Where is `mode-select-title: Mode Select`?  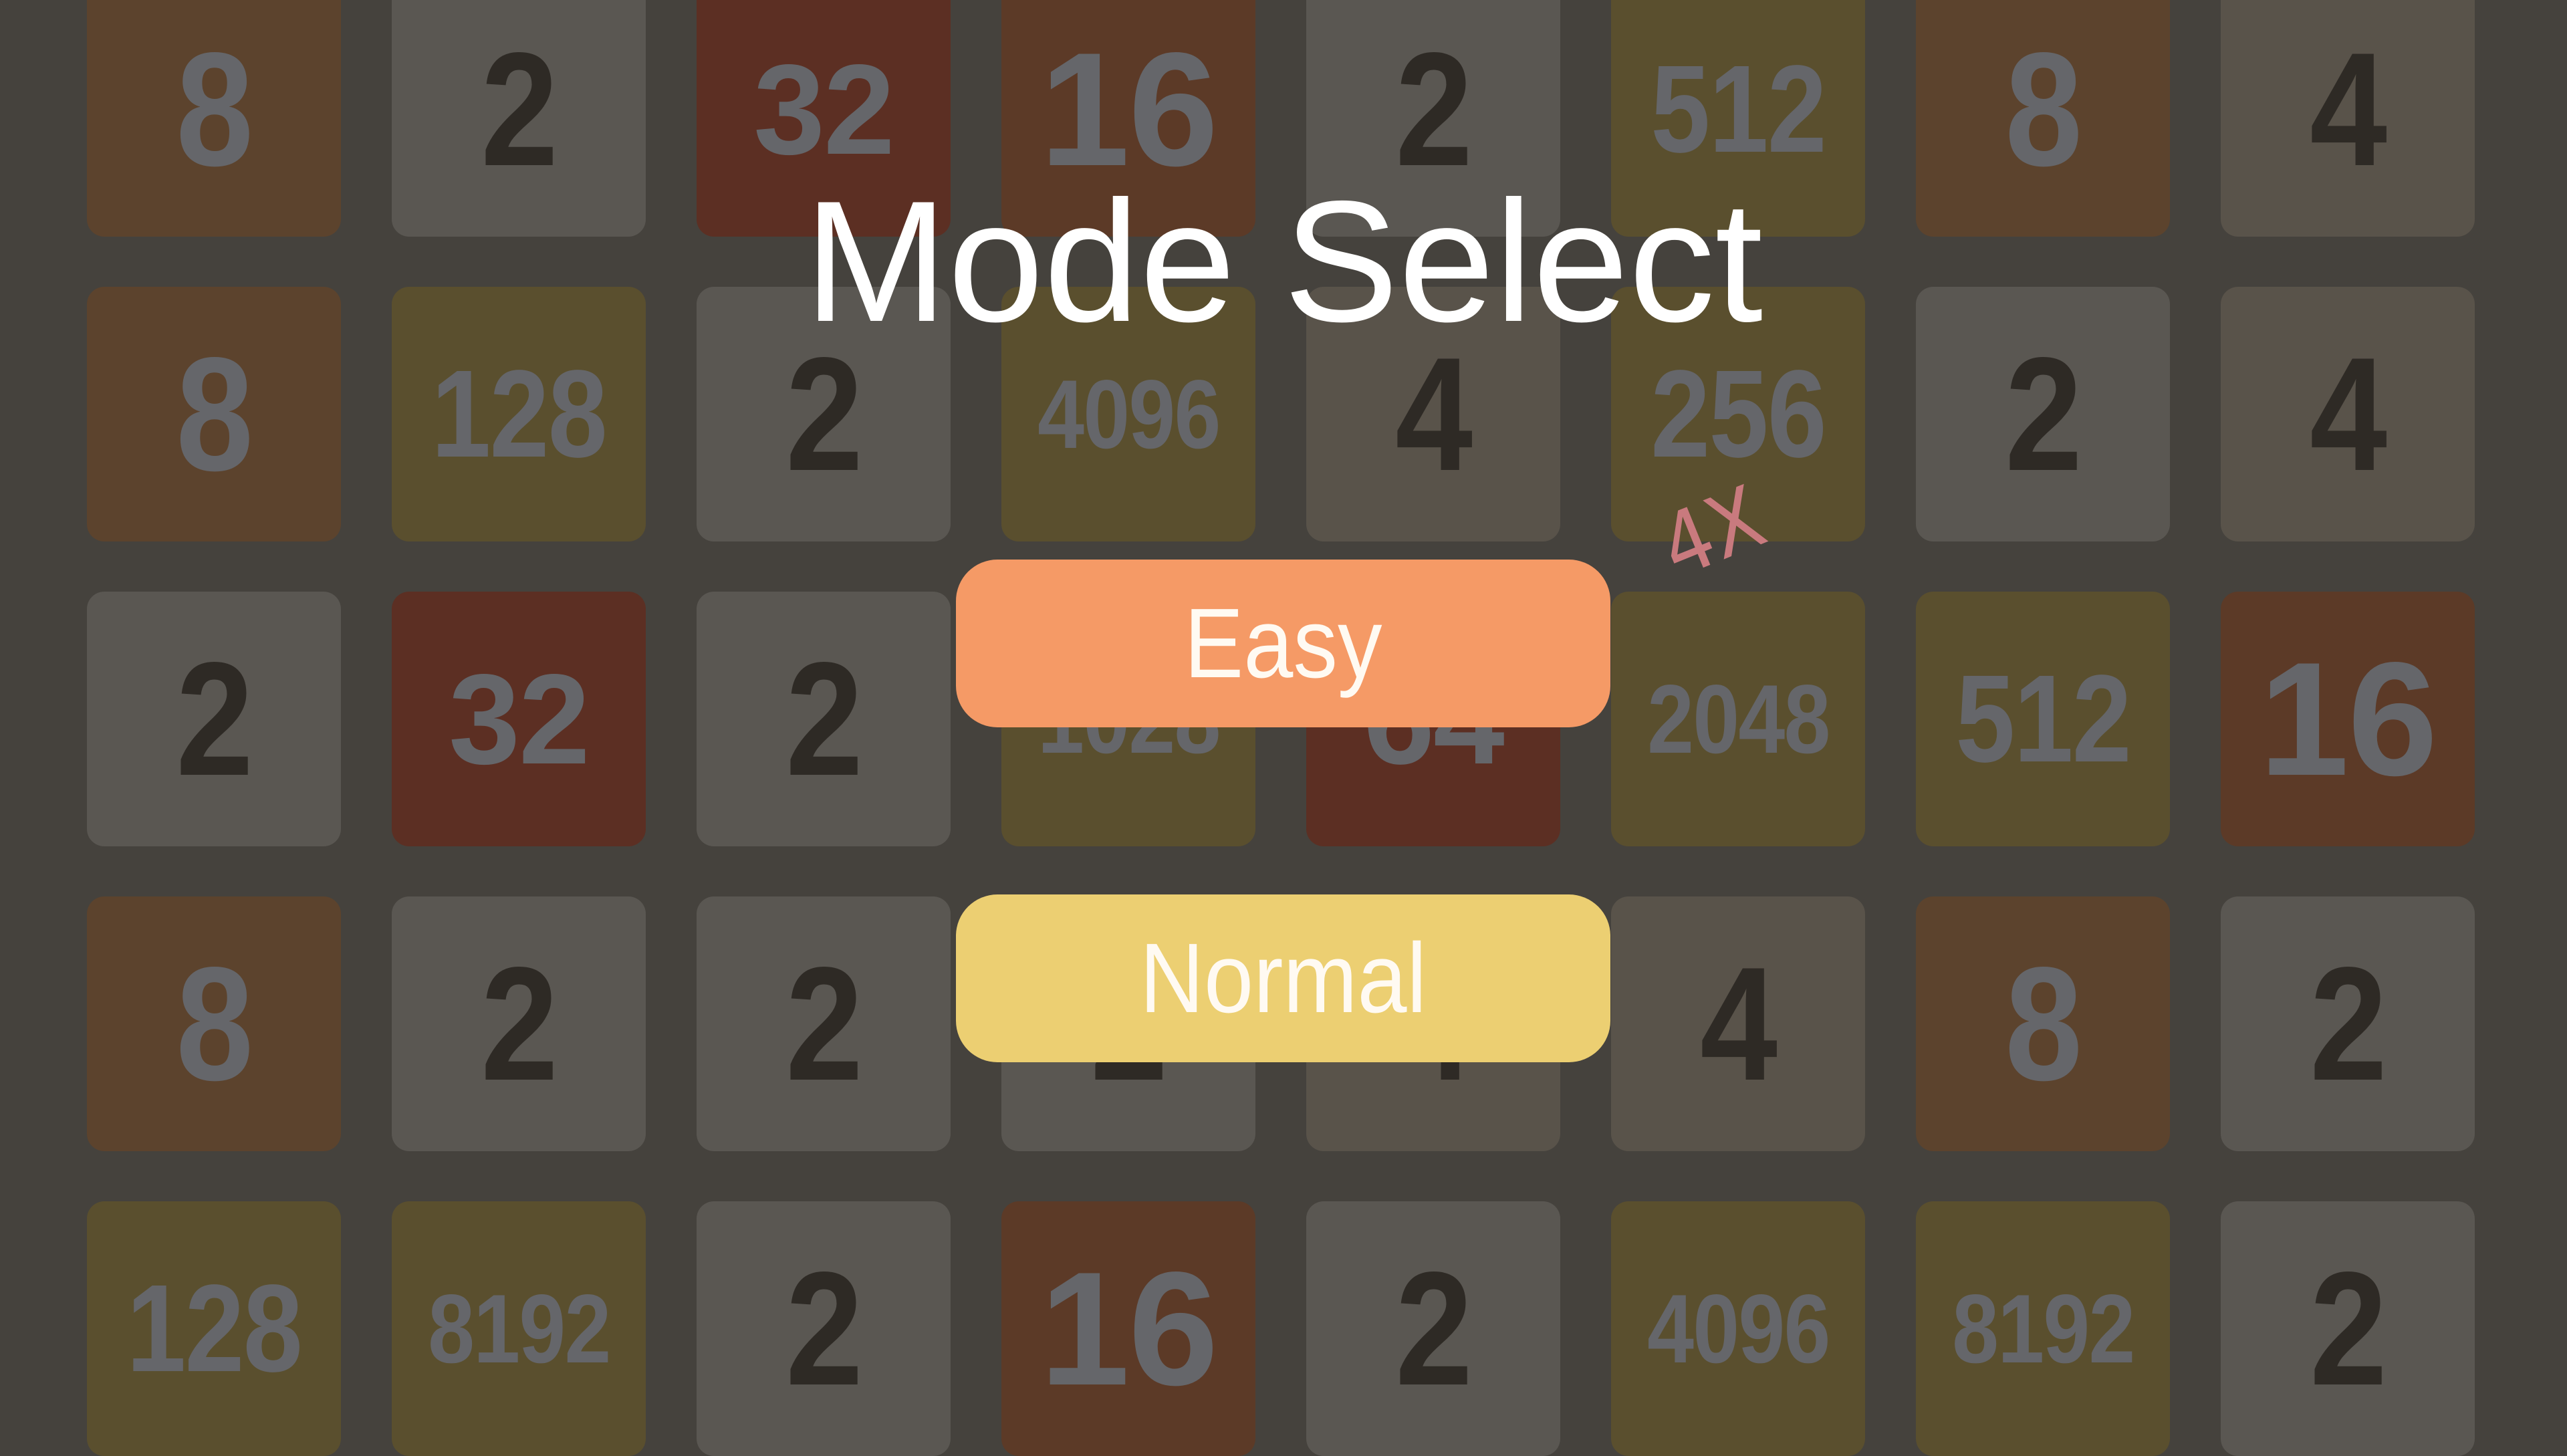
mode-select-title: Mode Select is located at coordinates (1283, 261).